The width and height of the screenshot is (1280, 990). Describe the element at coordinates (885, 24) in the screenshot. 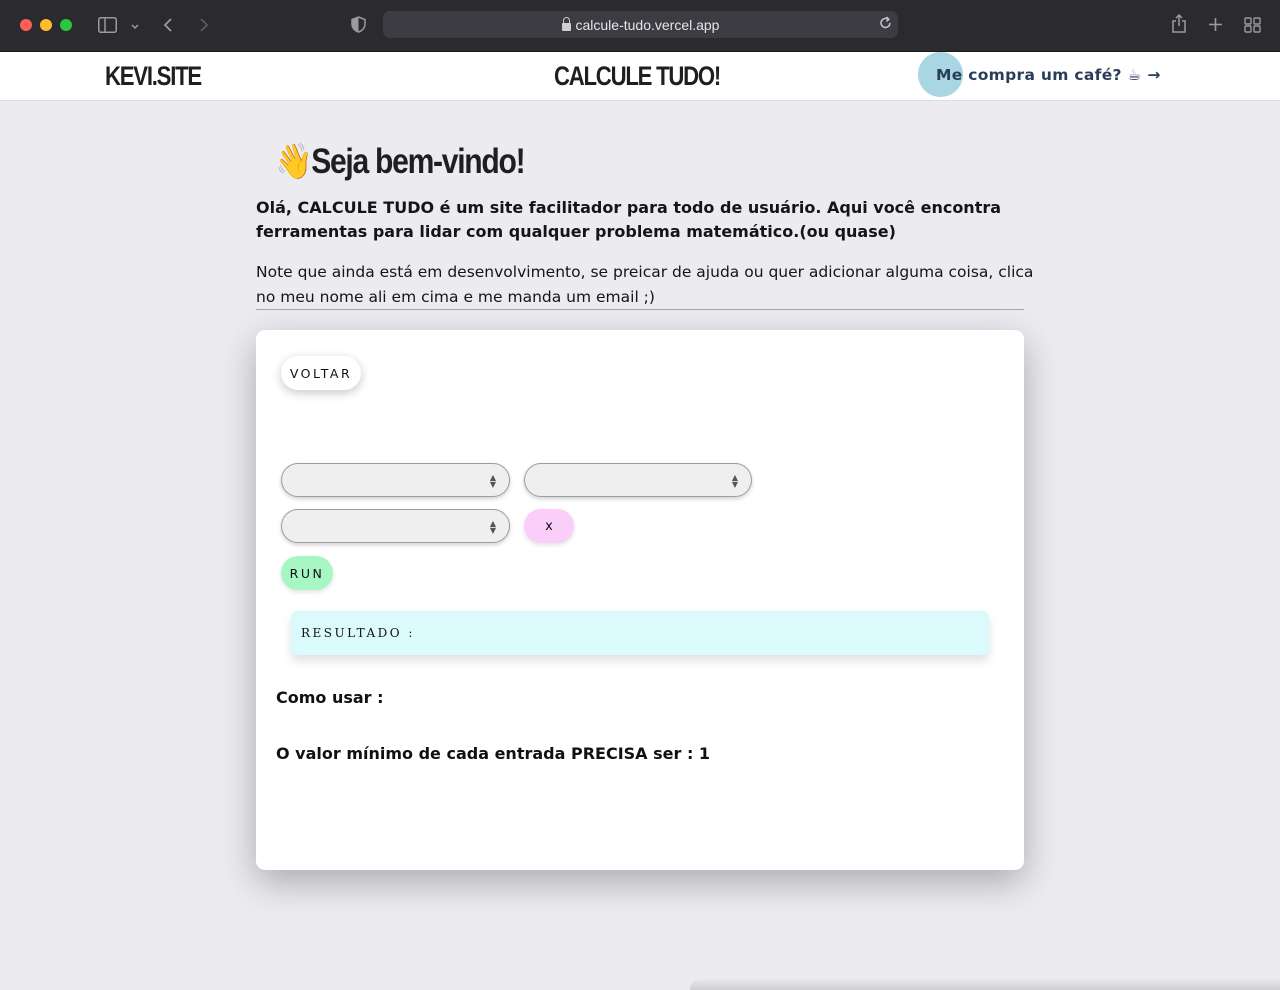

I see `reload-icon` at that location.